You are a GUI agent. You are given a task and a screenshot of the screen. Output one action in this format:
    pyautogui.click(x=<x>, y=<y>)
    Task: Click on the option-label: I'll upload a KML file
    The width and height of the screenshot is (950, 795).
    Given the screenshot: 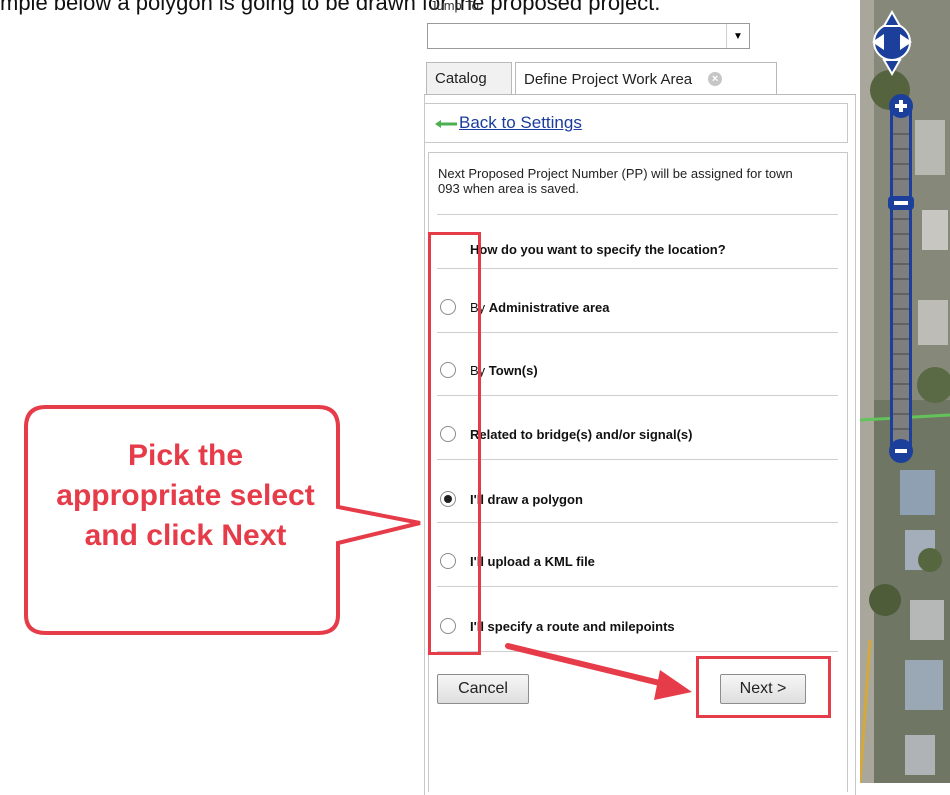 What is the action you would take?
    pyautogui.click(x=532, y=561)
    